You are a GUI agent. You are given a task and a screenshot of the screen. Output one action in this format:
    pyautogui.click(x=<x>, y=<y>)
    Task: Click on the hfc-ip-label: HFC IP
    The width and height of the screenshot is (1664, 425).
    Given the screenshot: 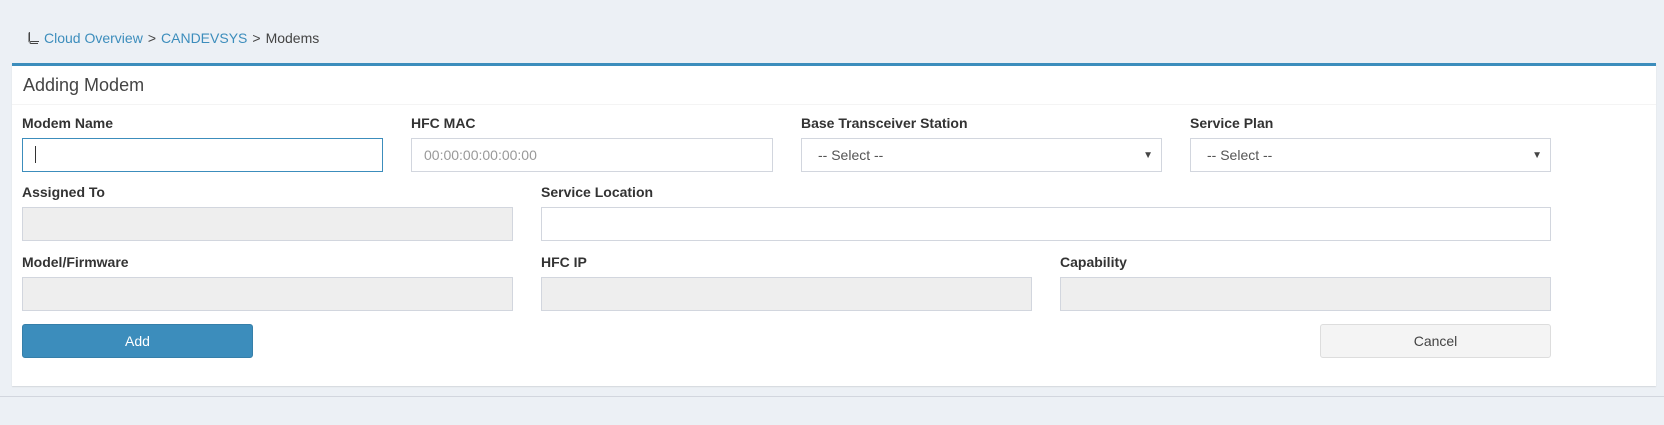 What is the action you would take?
    pyautogui.click(x=564, y=262)
    